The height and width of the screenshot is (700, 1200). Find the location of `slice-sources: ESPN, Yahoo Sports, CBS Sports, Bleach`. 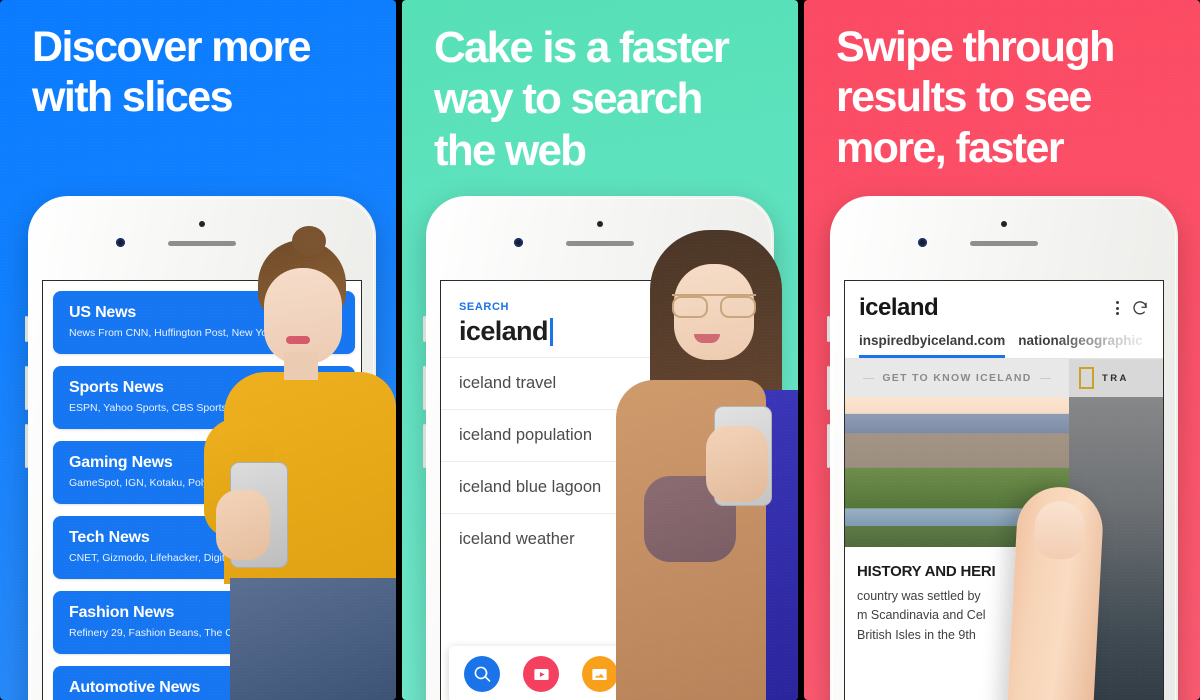

slice-sources: ESPN, Yahoo Sports, CBS Sports, Bleach is located at coordinates (167, 408).